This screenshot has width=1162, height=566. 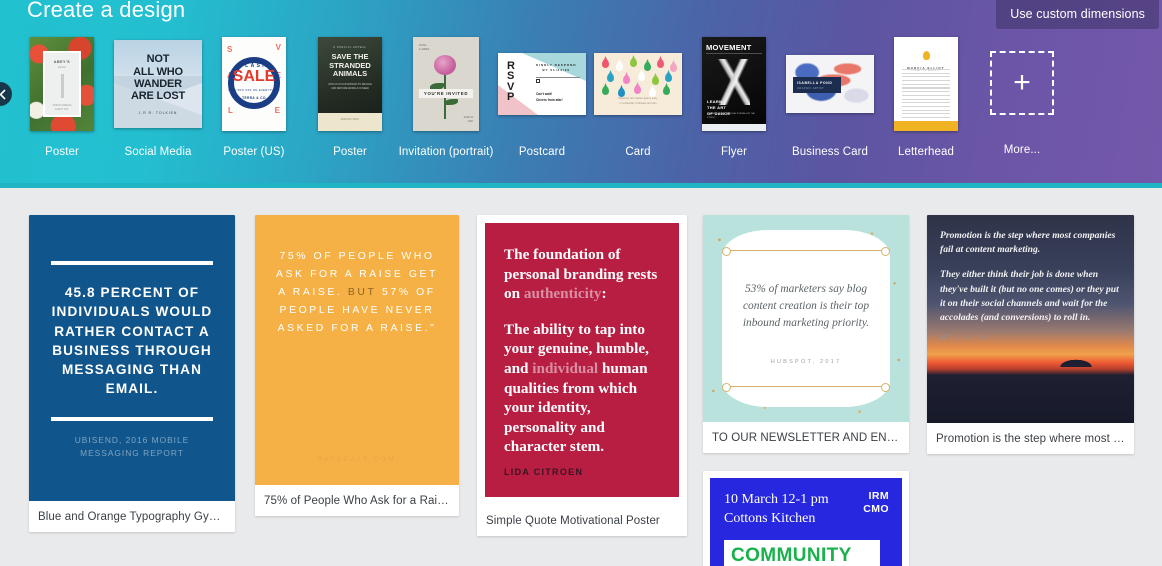 I want to click on design-type-label: Poster, so click(x=62, y=152).